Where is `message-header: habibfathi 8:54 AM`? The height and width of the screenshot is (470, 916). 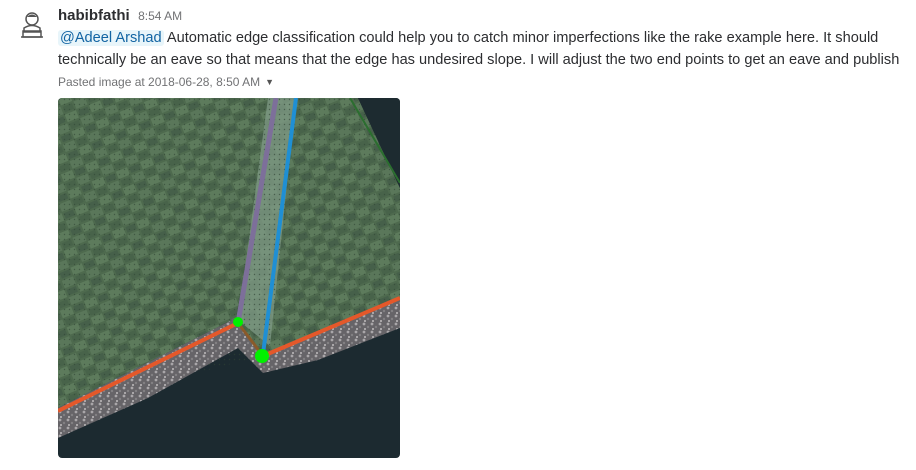
message-header: habibfathi 8:54 AM is located at coordinates (485, 16).